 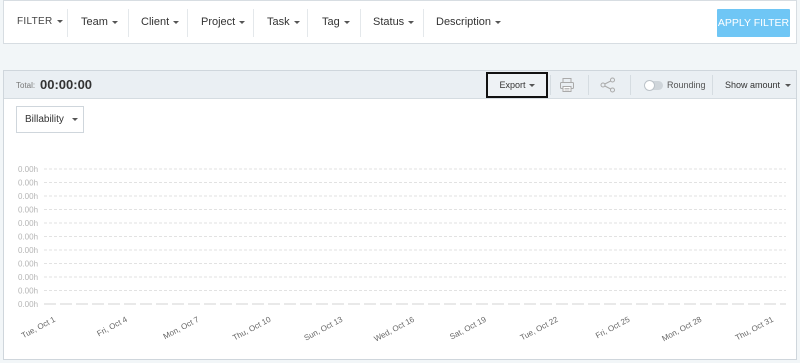 I want to click on x-tick-label: Sun, Oct 13, so click(x=324, y=329).